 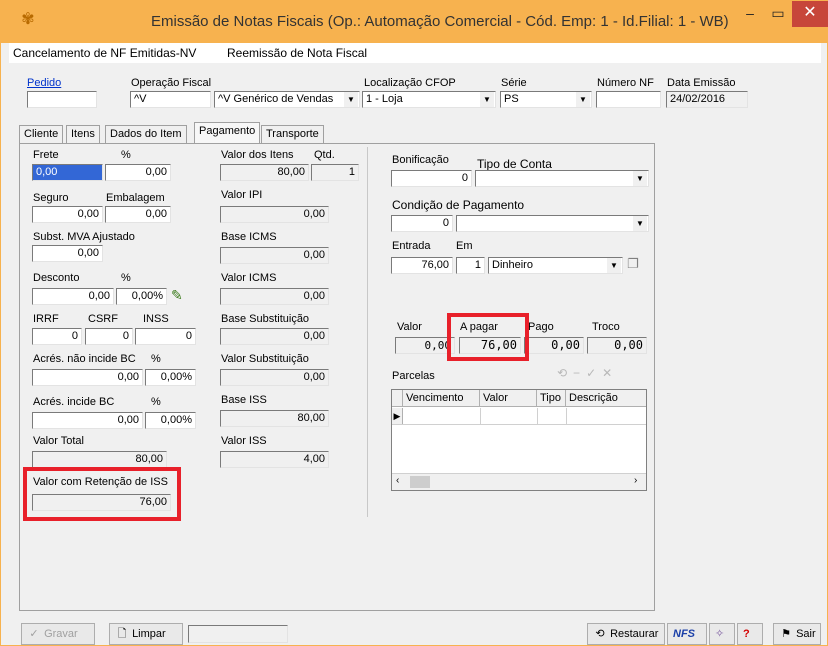 I want to click on scroll-right-icon: ›, so click(x=635, y=480).